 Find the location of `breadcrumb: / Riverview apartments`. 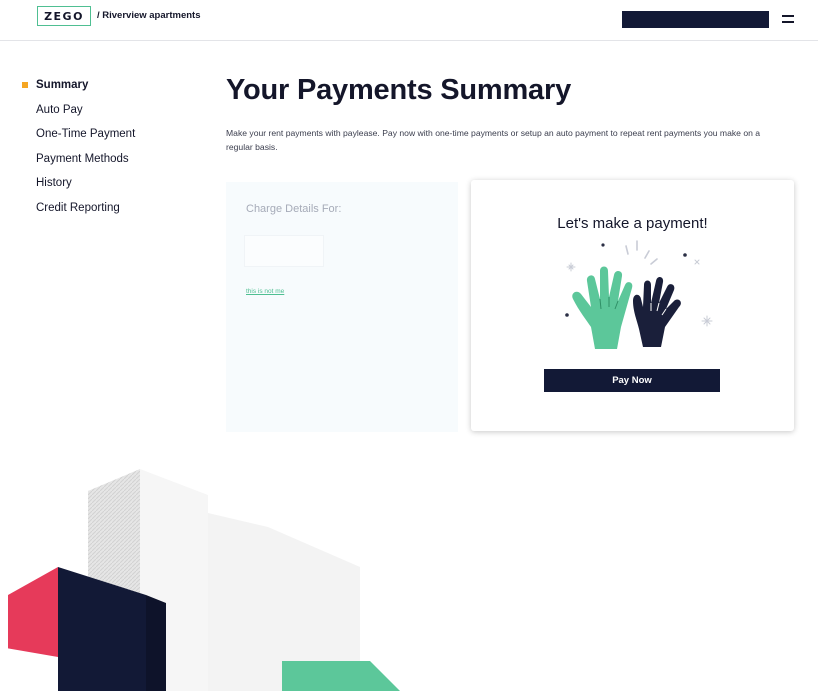

breadcrumb: / Riverview apartments is located at coordinates (149, 15).